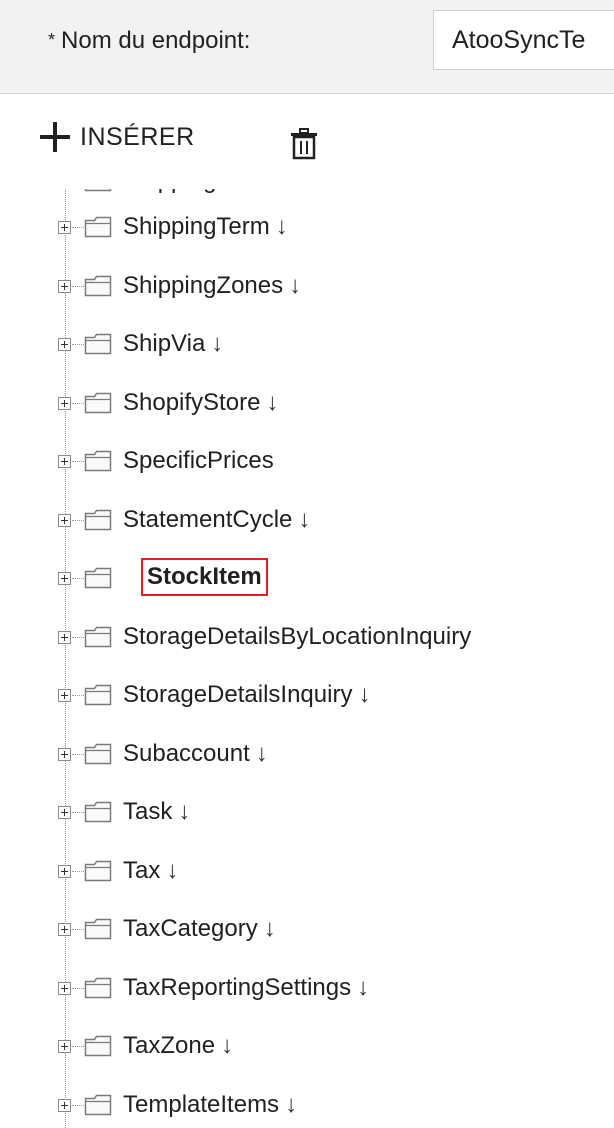 The height and width of the screenshot is (1128, 614). I want to click on delete-button, so click(304, 144).